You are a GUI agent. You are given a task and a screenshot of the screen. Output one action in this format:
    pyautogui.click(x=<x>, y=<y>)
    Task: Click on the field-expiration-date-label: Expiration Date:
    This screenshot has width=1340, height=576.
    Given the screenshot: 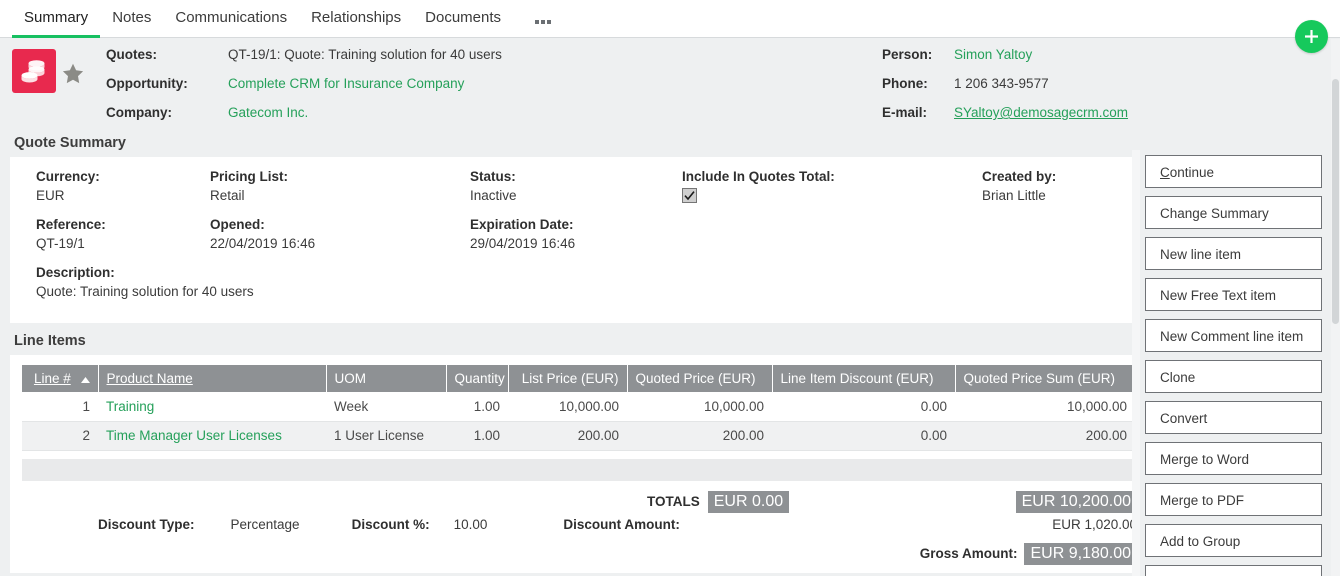 What is the action you would take?
    pyautogui.click(x=522, y=224)
    